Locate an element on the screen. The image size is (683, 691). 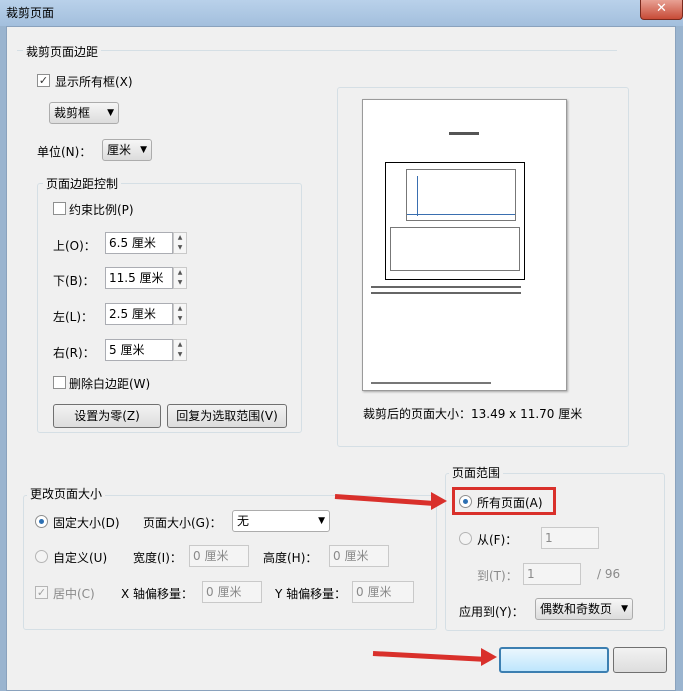
from-label: 从(F)： is located at coordinates (497, 540).